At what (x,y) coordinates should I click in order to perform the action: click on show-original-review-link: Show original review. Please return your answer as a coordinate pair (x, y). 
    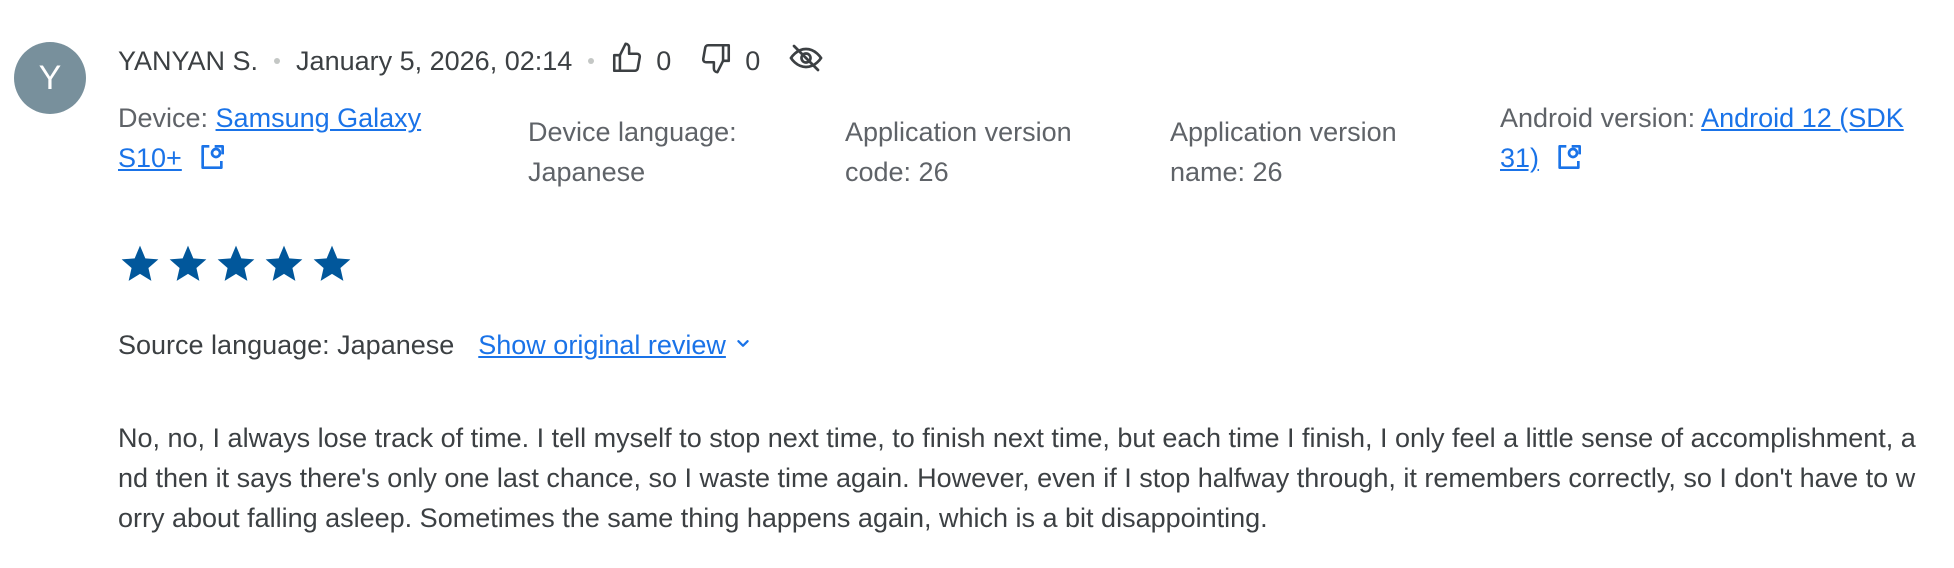
    Looking at the image, I should click on (616, 345).